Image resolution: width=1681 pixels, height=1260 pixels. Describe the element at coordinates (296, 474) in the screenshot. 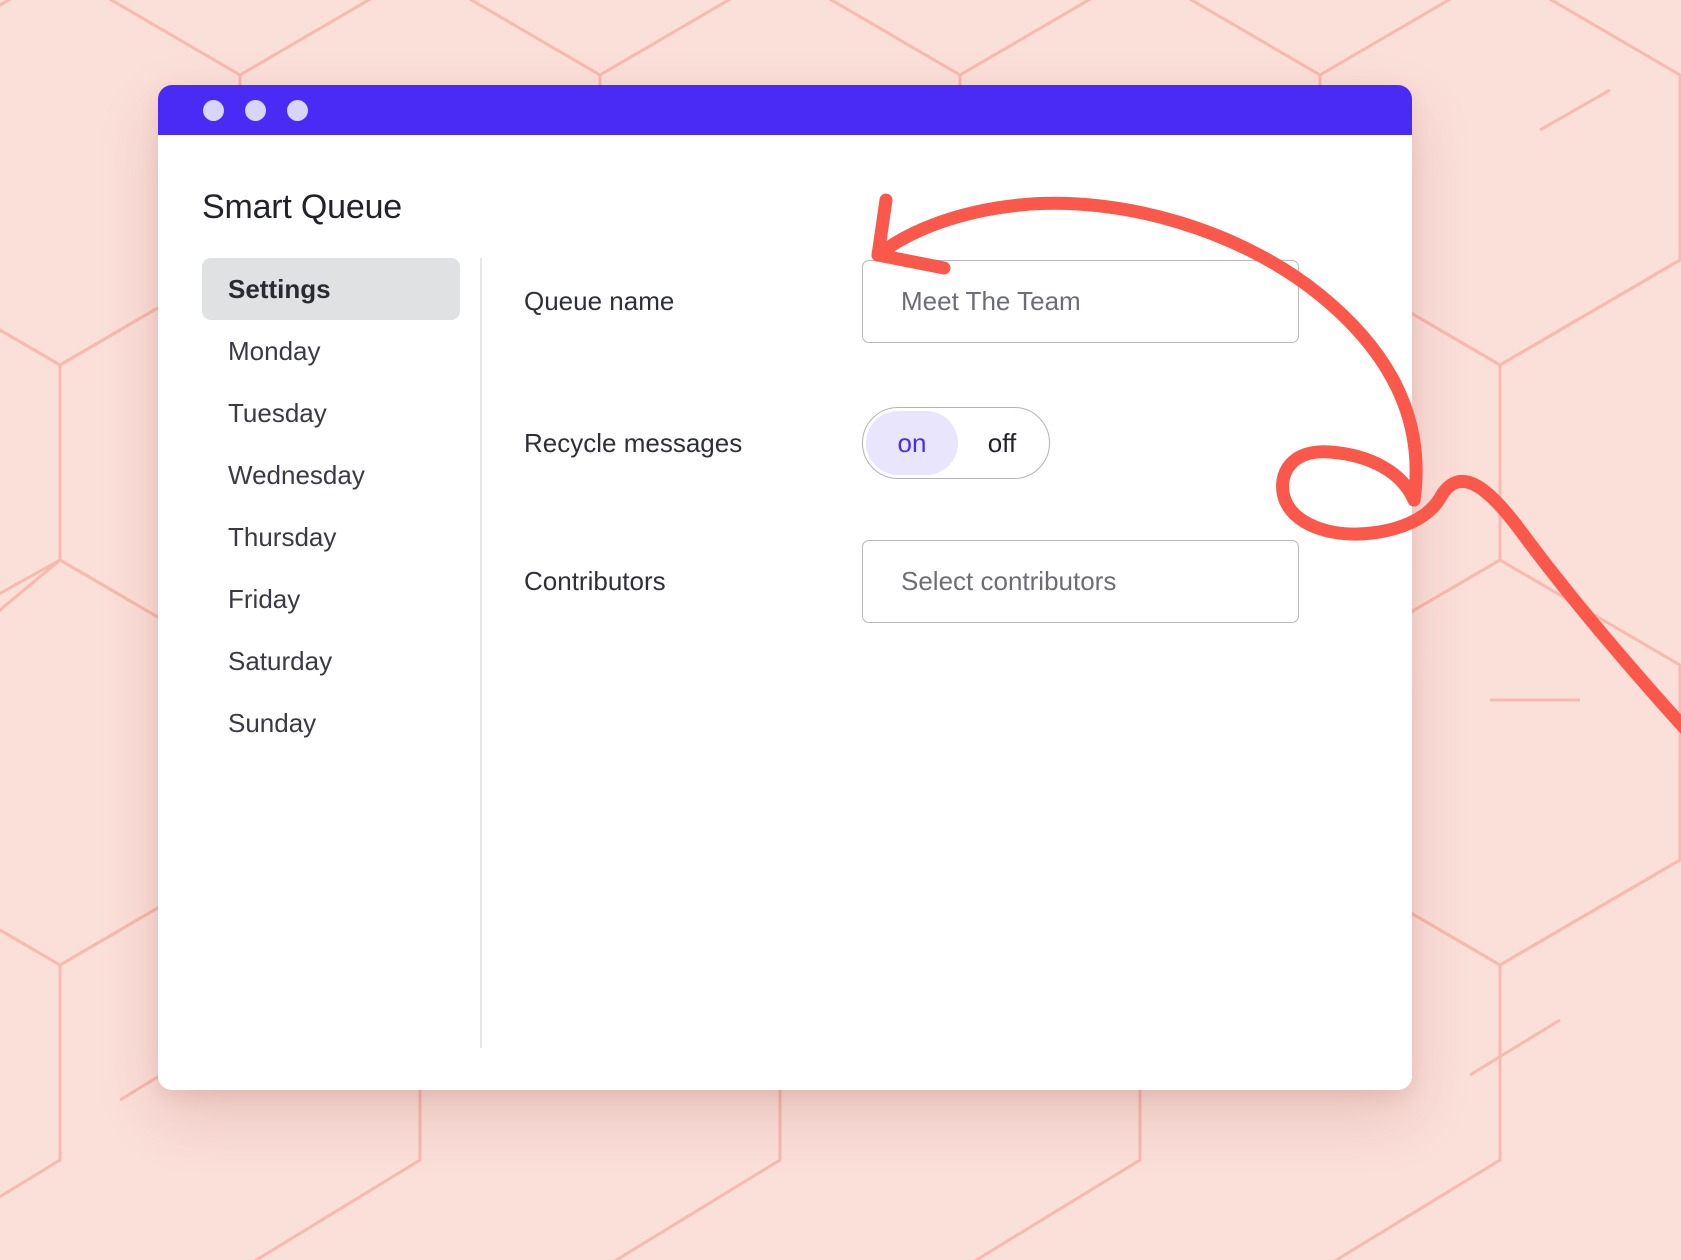

I see `sidebar-item-label: Wednesday` at that location.